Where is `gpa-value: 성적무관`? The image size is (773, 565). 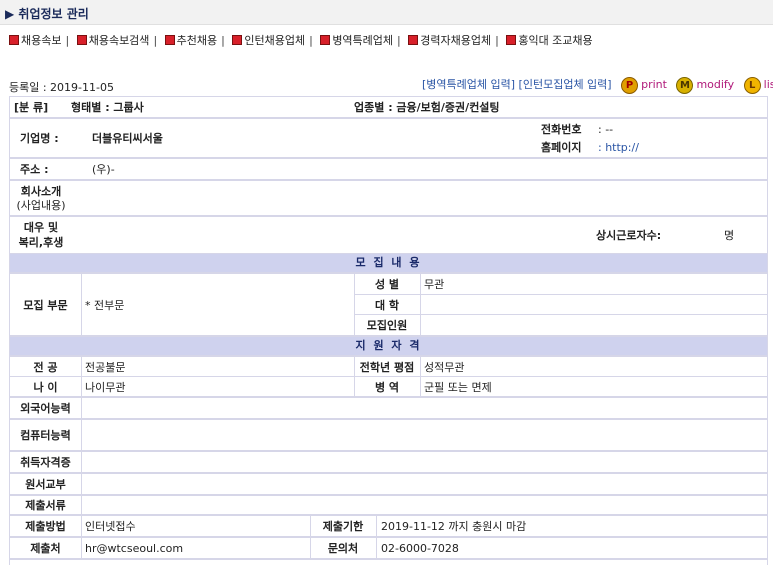 gpa-value: 성적무관 is located at coordinates (444, 367).